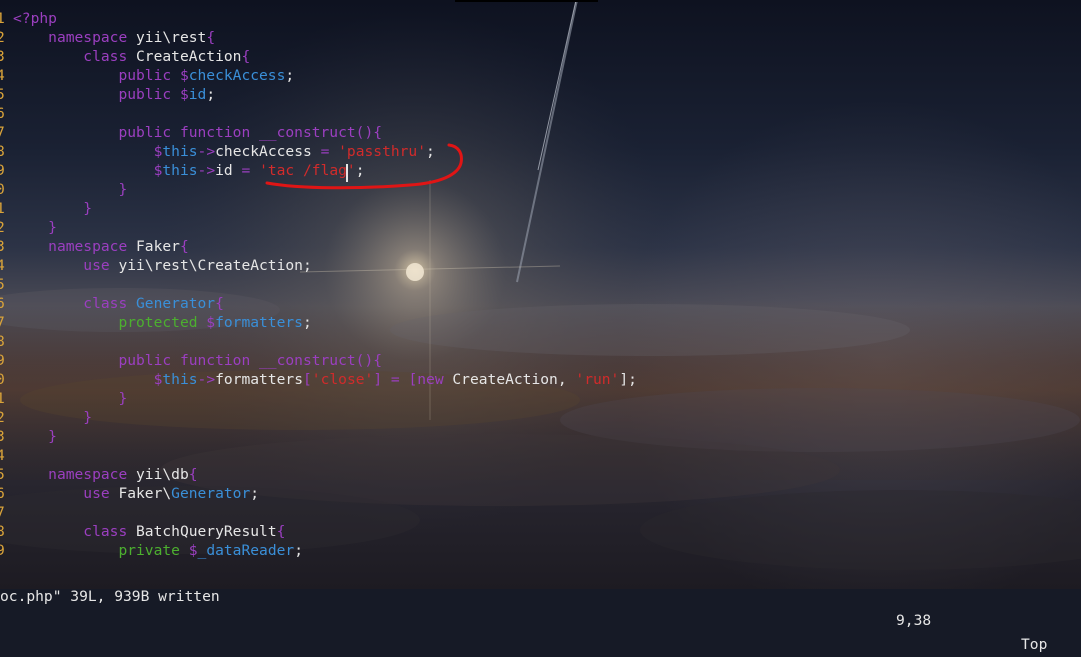 The image size is (1081, 657). Describe the element at coordinates (2, 531) in the screenshot. I see `line-number: 8` at that location.